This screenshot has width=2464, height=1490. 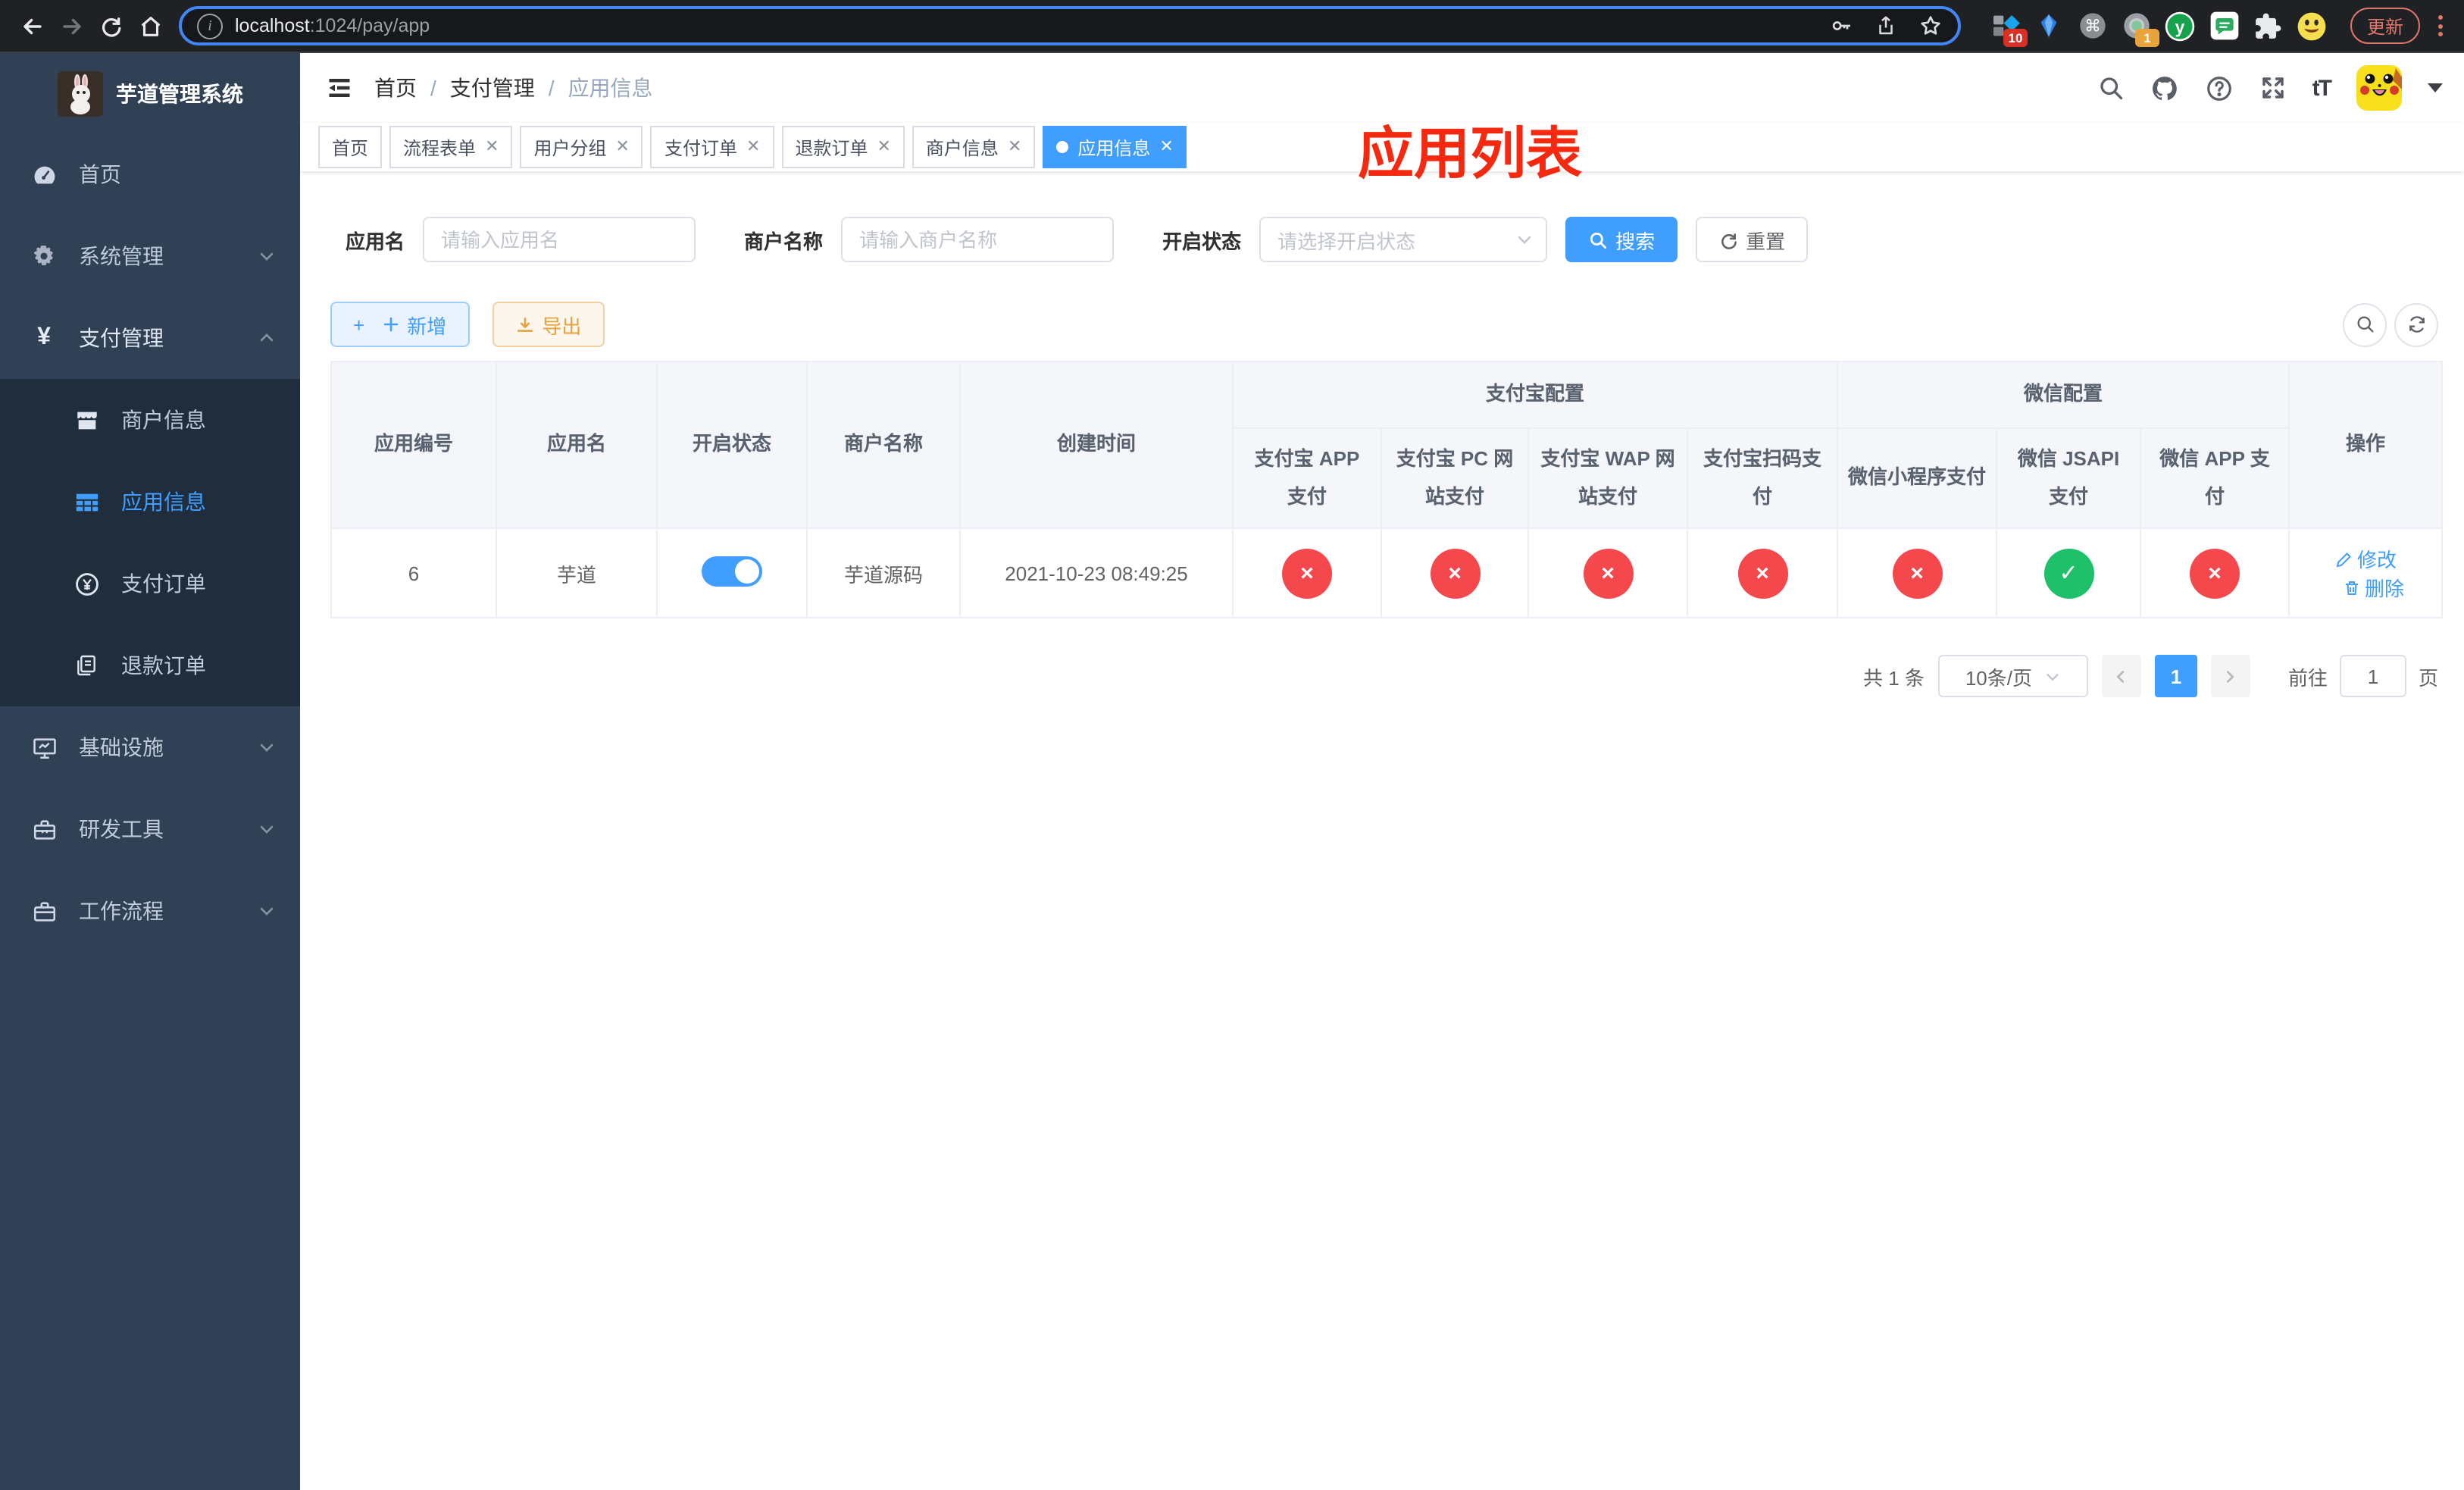 What do you see at coordinates (71, 26) in the screenshot?
I see `forward-icon` at bounding box center [71, 26].